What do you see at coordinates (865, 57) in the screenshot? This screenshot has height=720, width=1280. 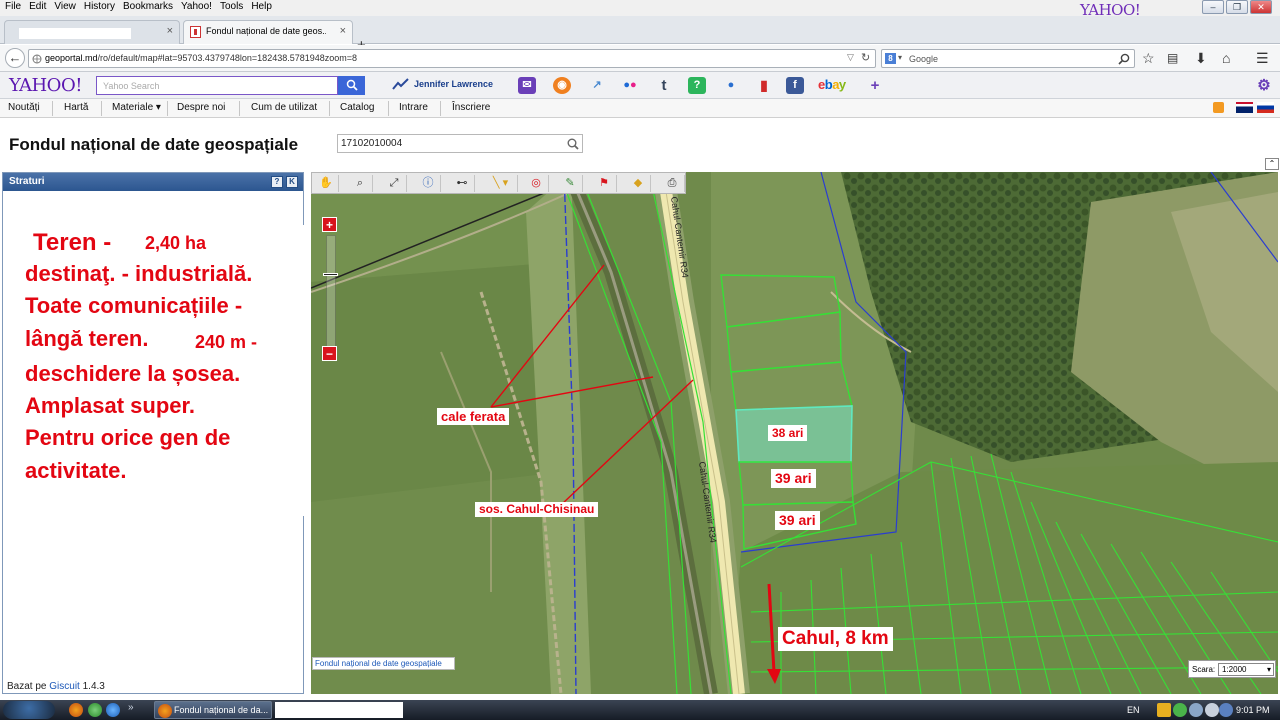 I see `reload-icon: ↻` at bounding box center [865, 57].